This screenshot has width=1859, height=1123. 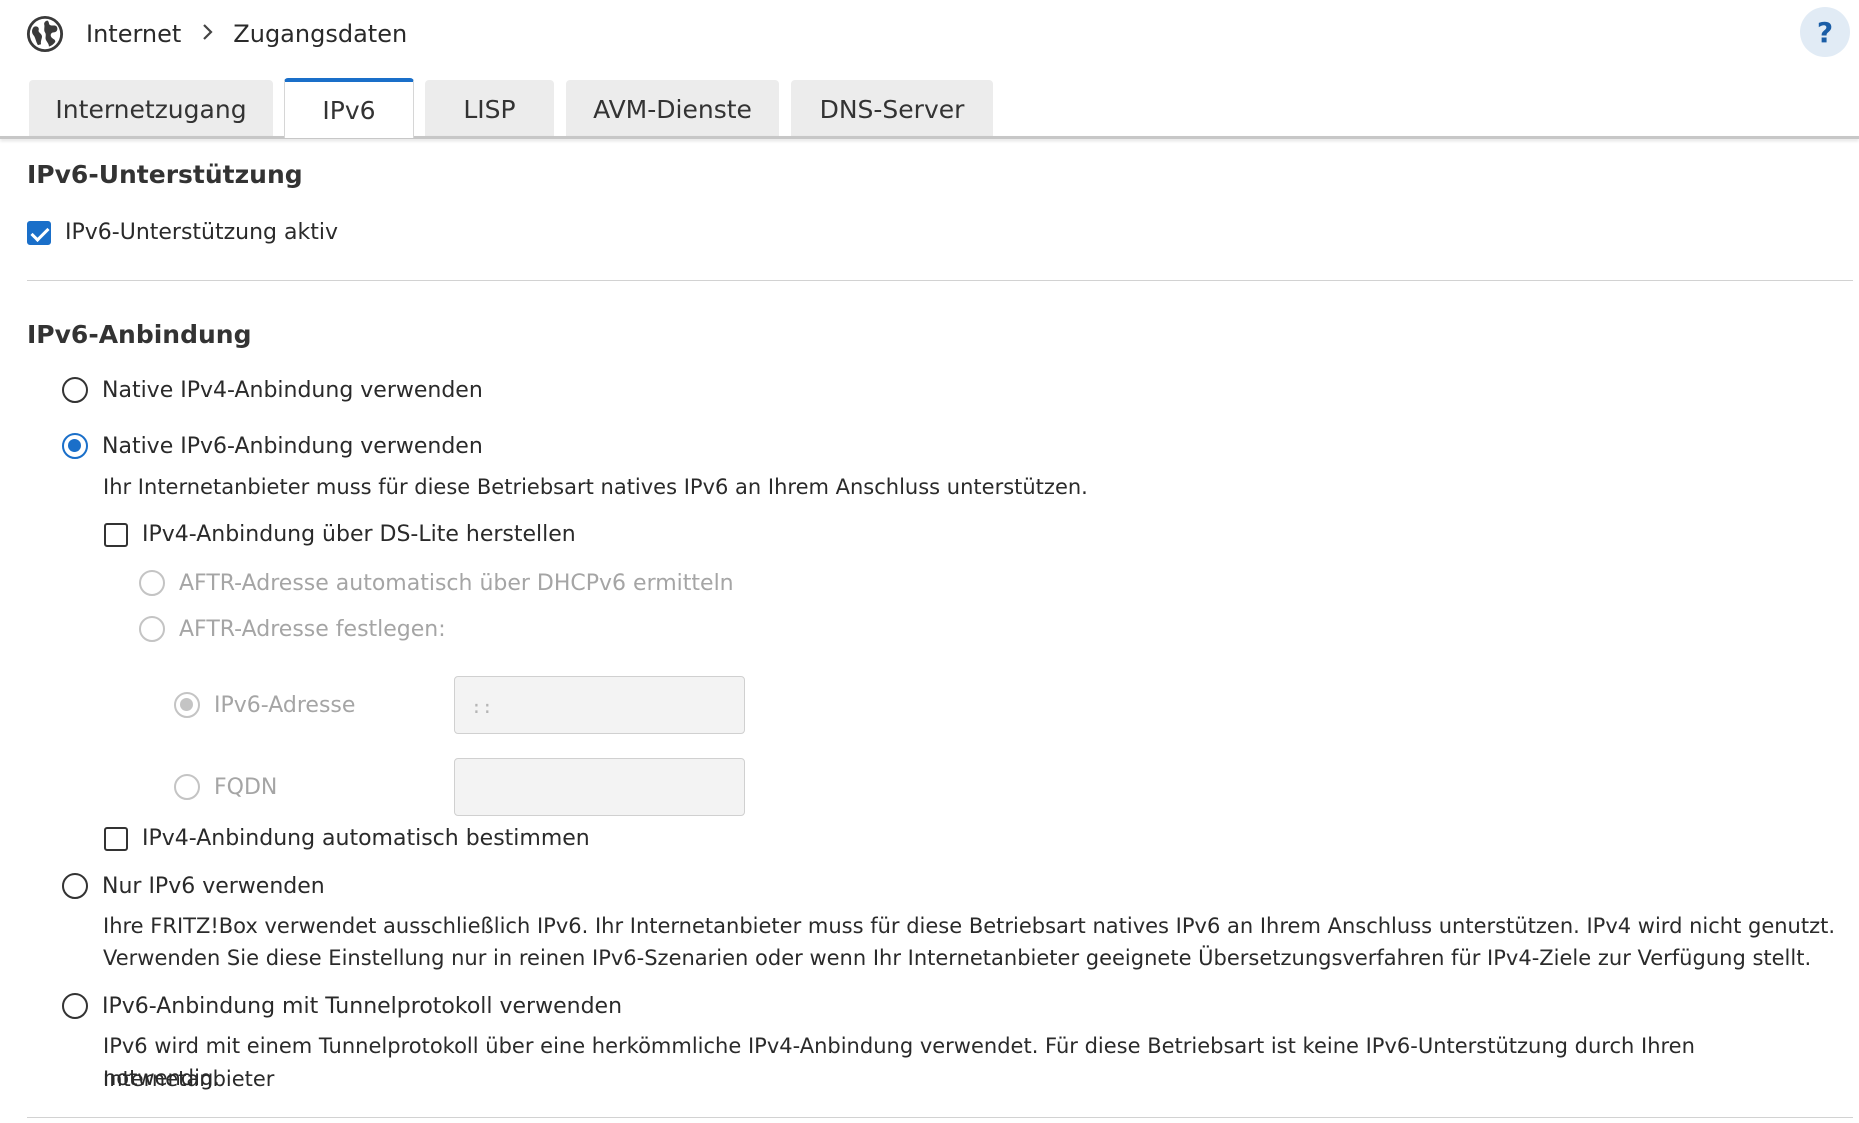 I want to click on help-button: ?, so click(x=1825, y=32).